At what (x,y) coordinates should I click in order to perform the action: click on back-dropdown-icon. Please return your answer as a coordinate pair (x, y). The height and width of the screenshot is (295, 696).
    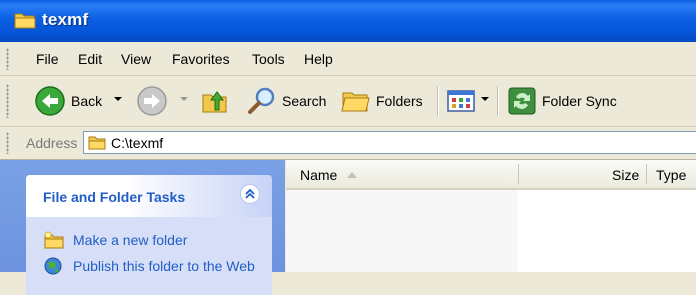
    Looking at the image, I should click on (118, 99).